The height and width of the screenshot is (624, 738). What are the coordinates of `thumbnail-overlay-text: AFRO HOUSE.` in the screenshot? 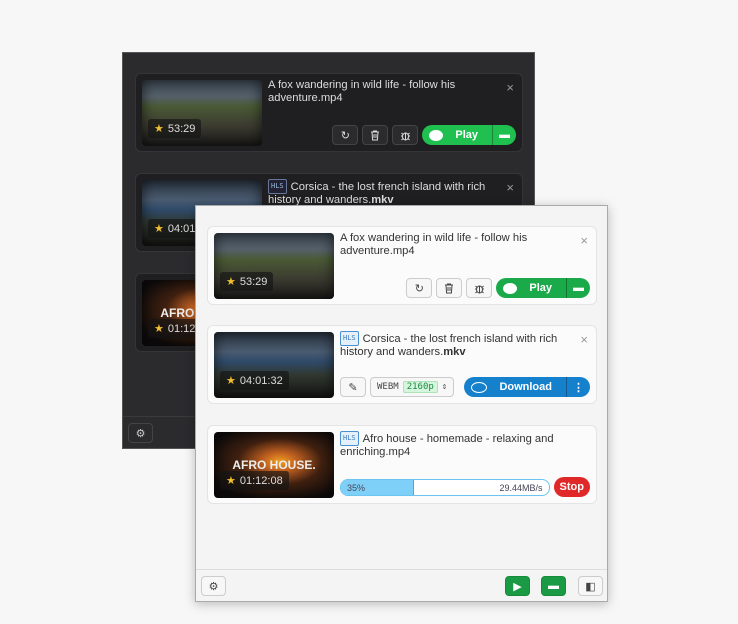 It's located at (274, 465).